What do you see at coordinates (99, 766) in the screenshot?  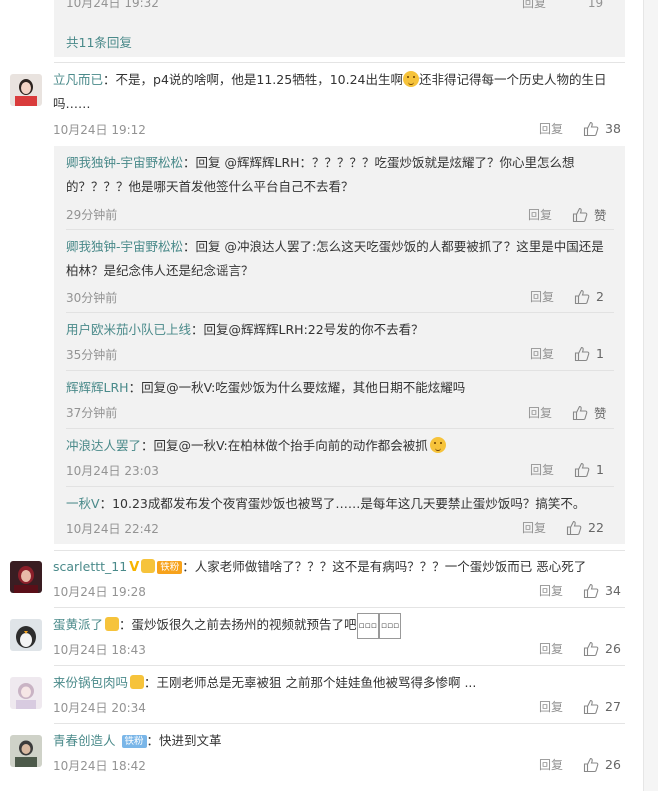 I see `comment-time: 10月24日 18:42` at bounding box center [99, 766].